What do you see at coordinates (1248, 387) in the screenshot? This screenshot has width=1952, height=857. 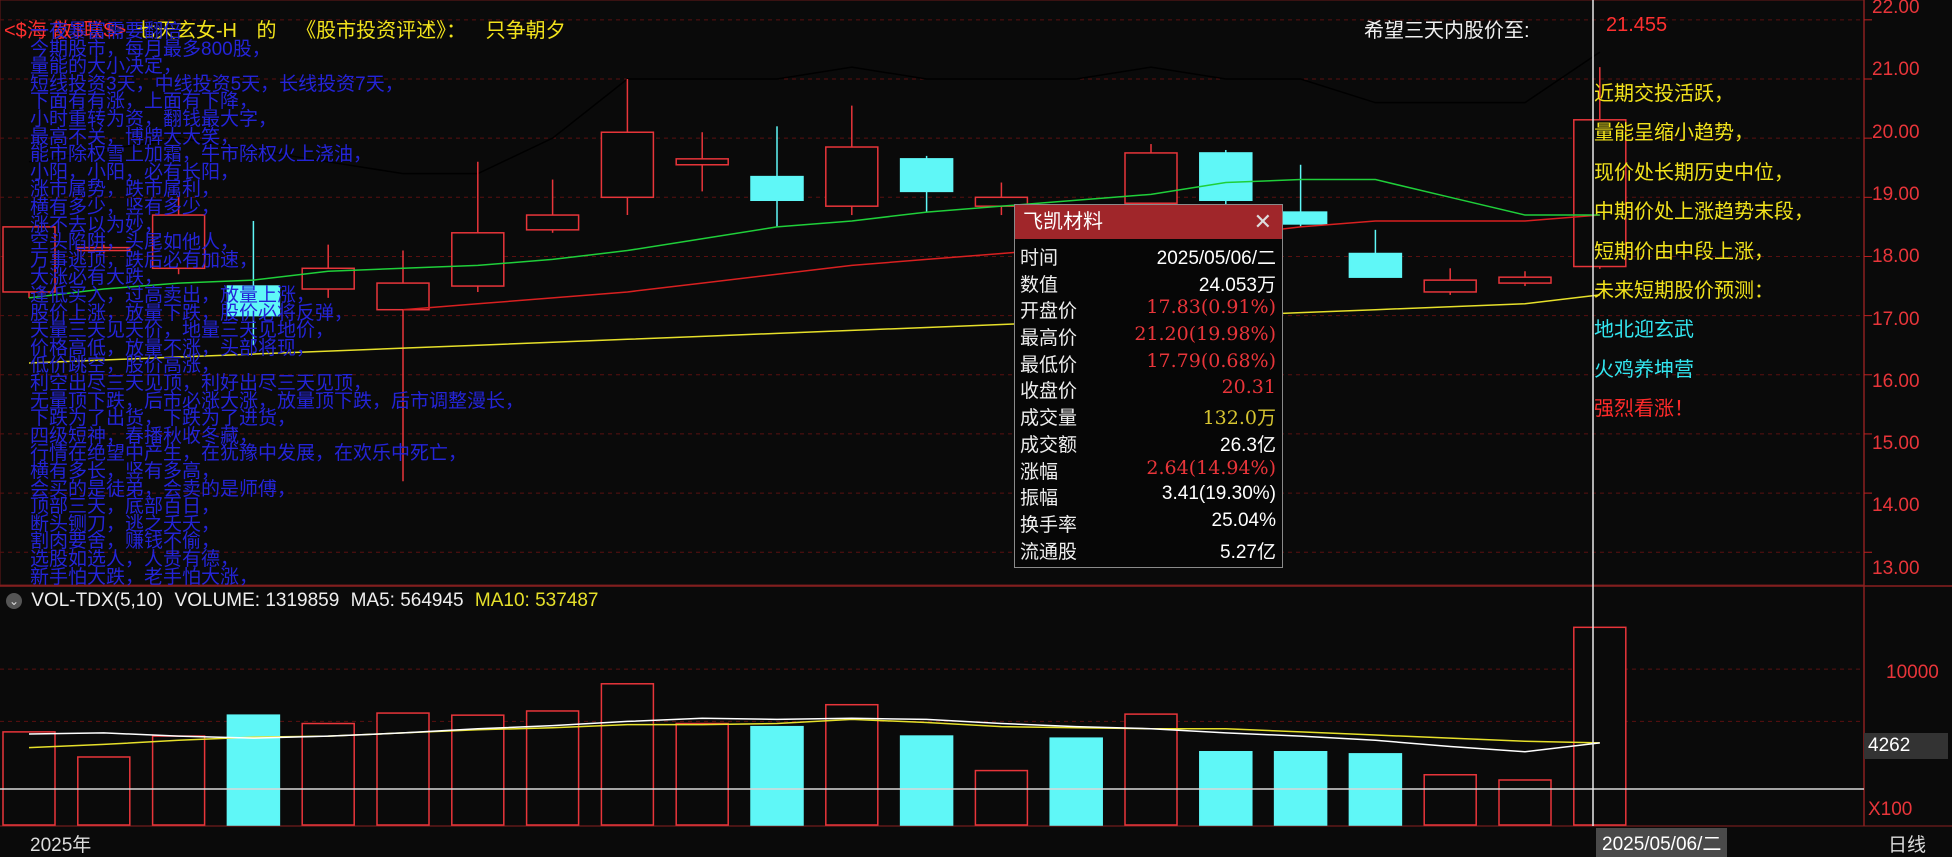 I see `popup-row-value: 20.31` at bounding box center [1248, 387].